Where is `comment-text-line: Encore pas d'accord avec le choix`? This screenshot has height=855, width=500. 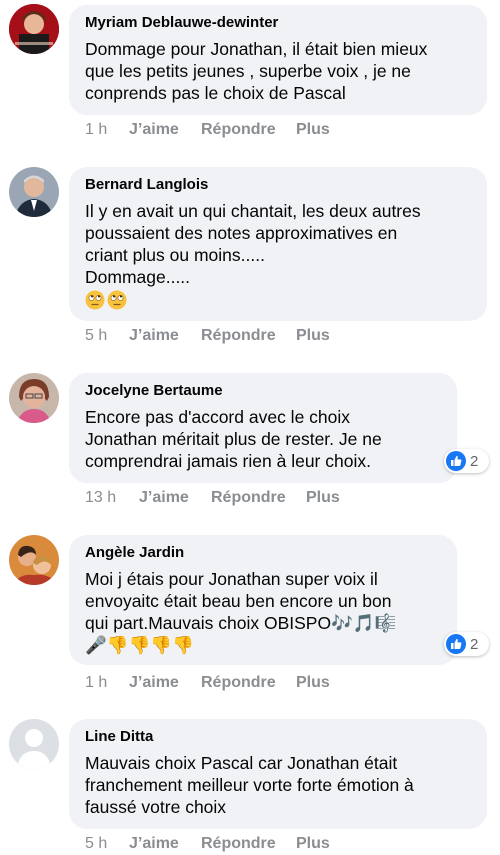
comment-text-line: Encore pas d'accord avec le choix is located at coordinates (218, 417).